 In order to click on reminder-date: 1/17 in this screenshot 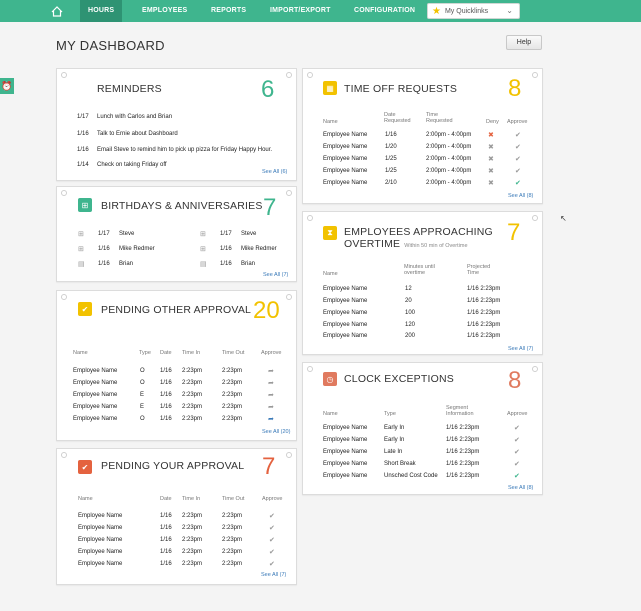, I will do `click(83, 117)`.